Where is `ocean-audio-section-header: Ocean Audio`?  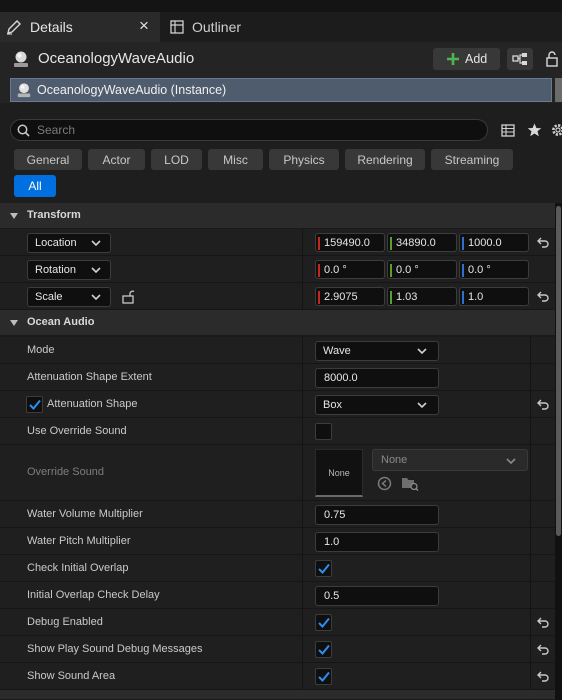 ocean-audio-section-header: Ocean Audio is located at coordinates (281, 323).